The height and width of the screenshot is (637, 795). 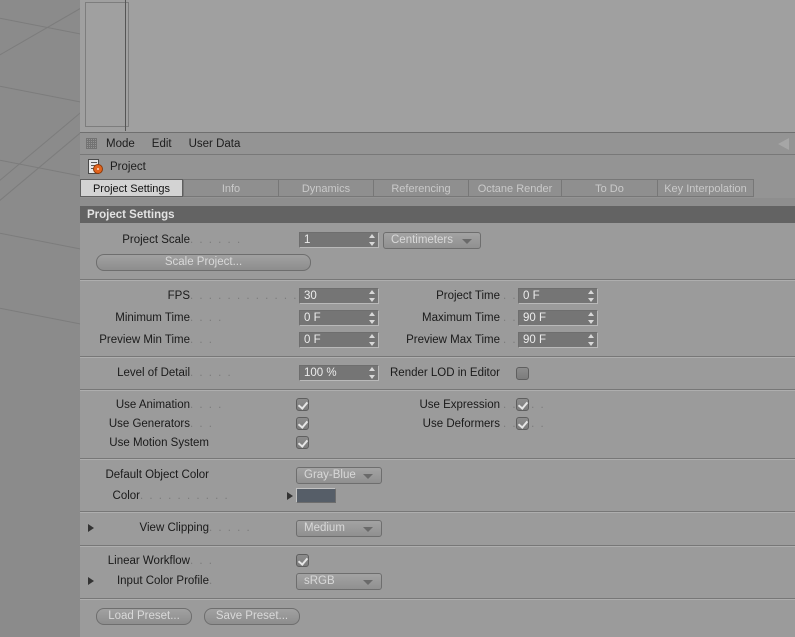 I want to click on tab-referencing: Referencing, so click(x=420, y=188).